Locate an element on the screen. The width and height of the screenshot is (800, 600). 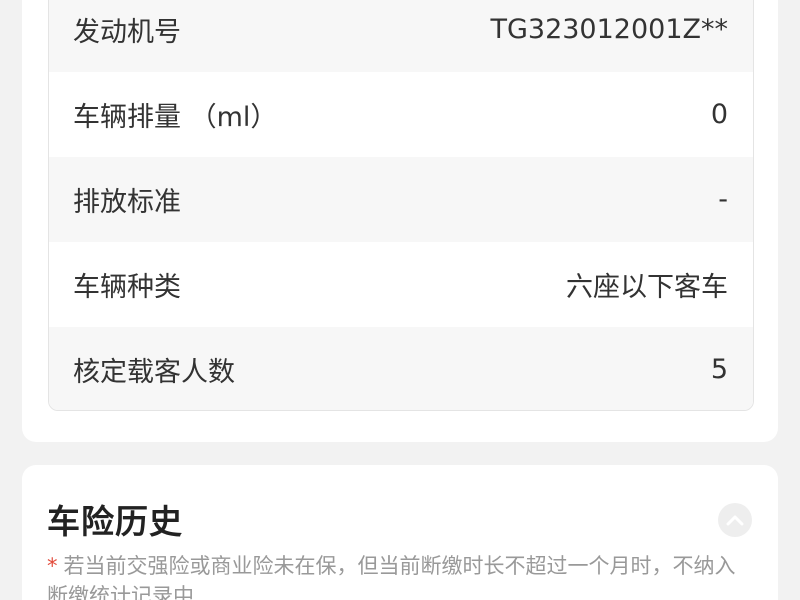
info-row-passenger-capacity: 核定载客人数 5 is located at coordinates (401, 368).